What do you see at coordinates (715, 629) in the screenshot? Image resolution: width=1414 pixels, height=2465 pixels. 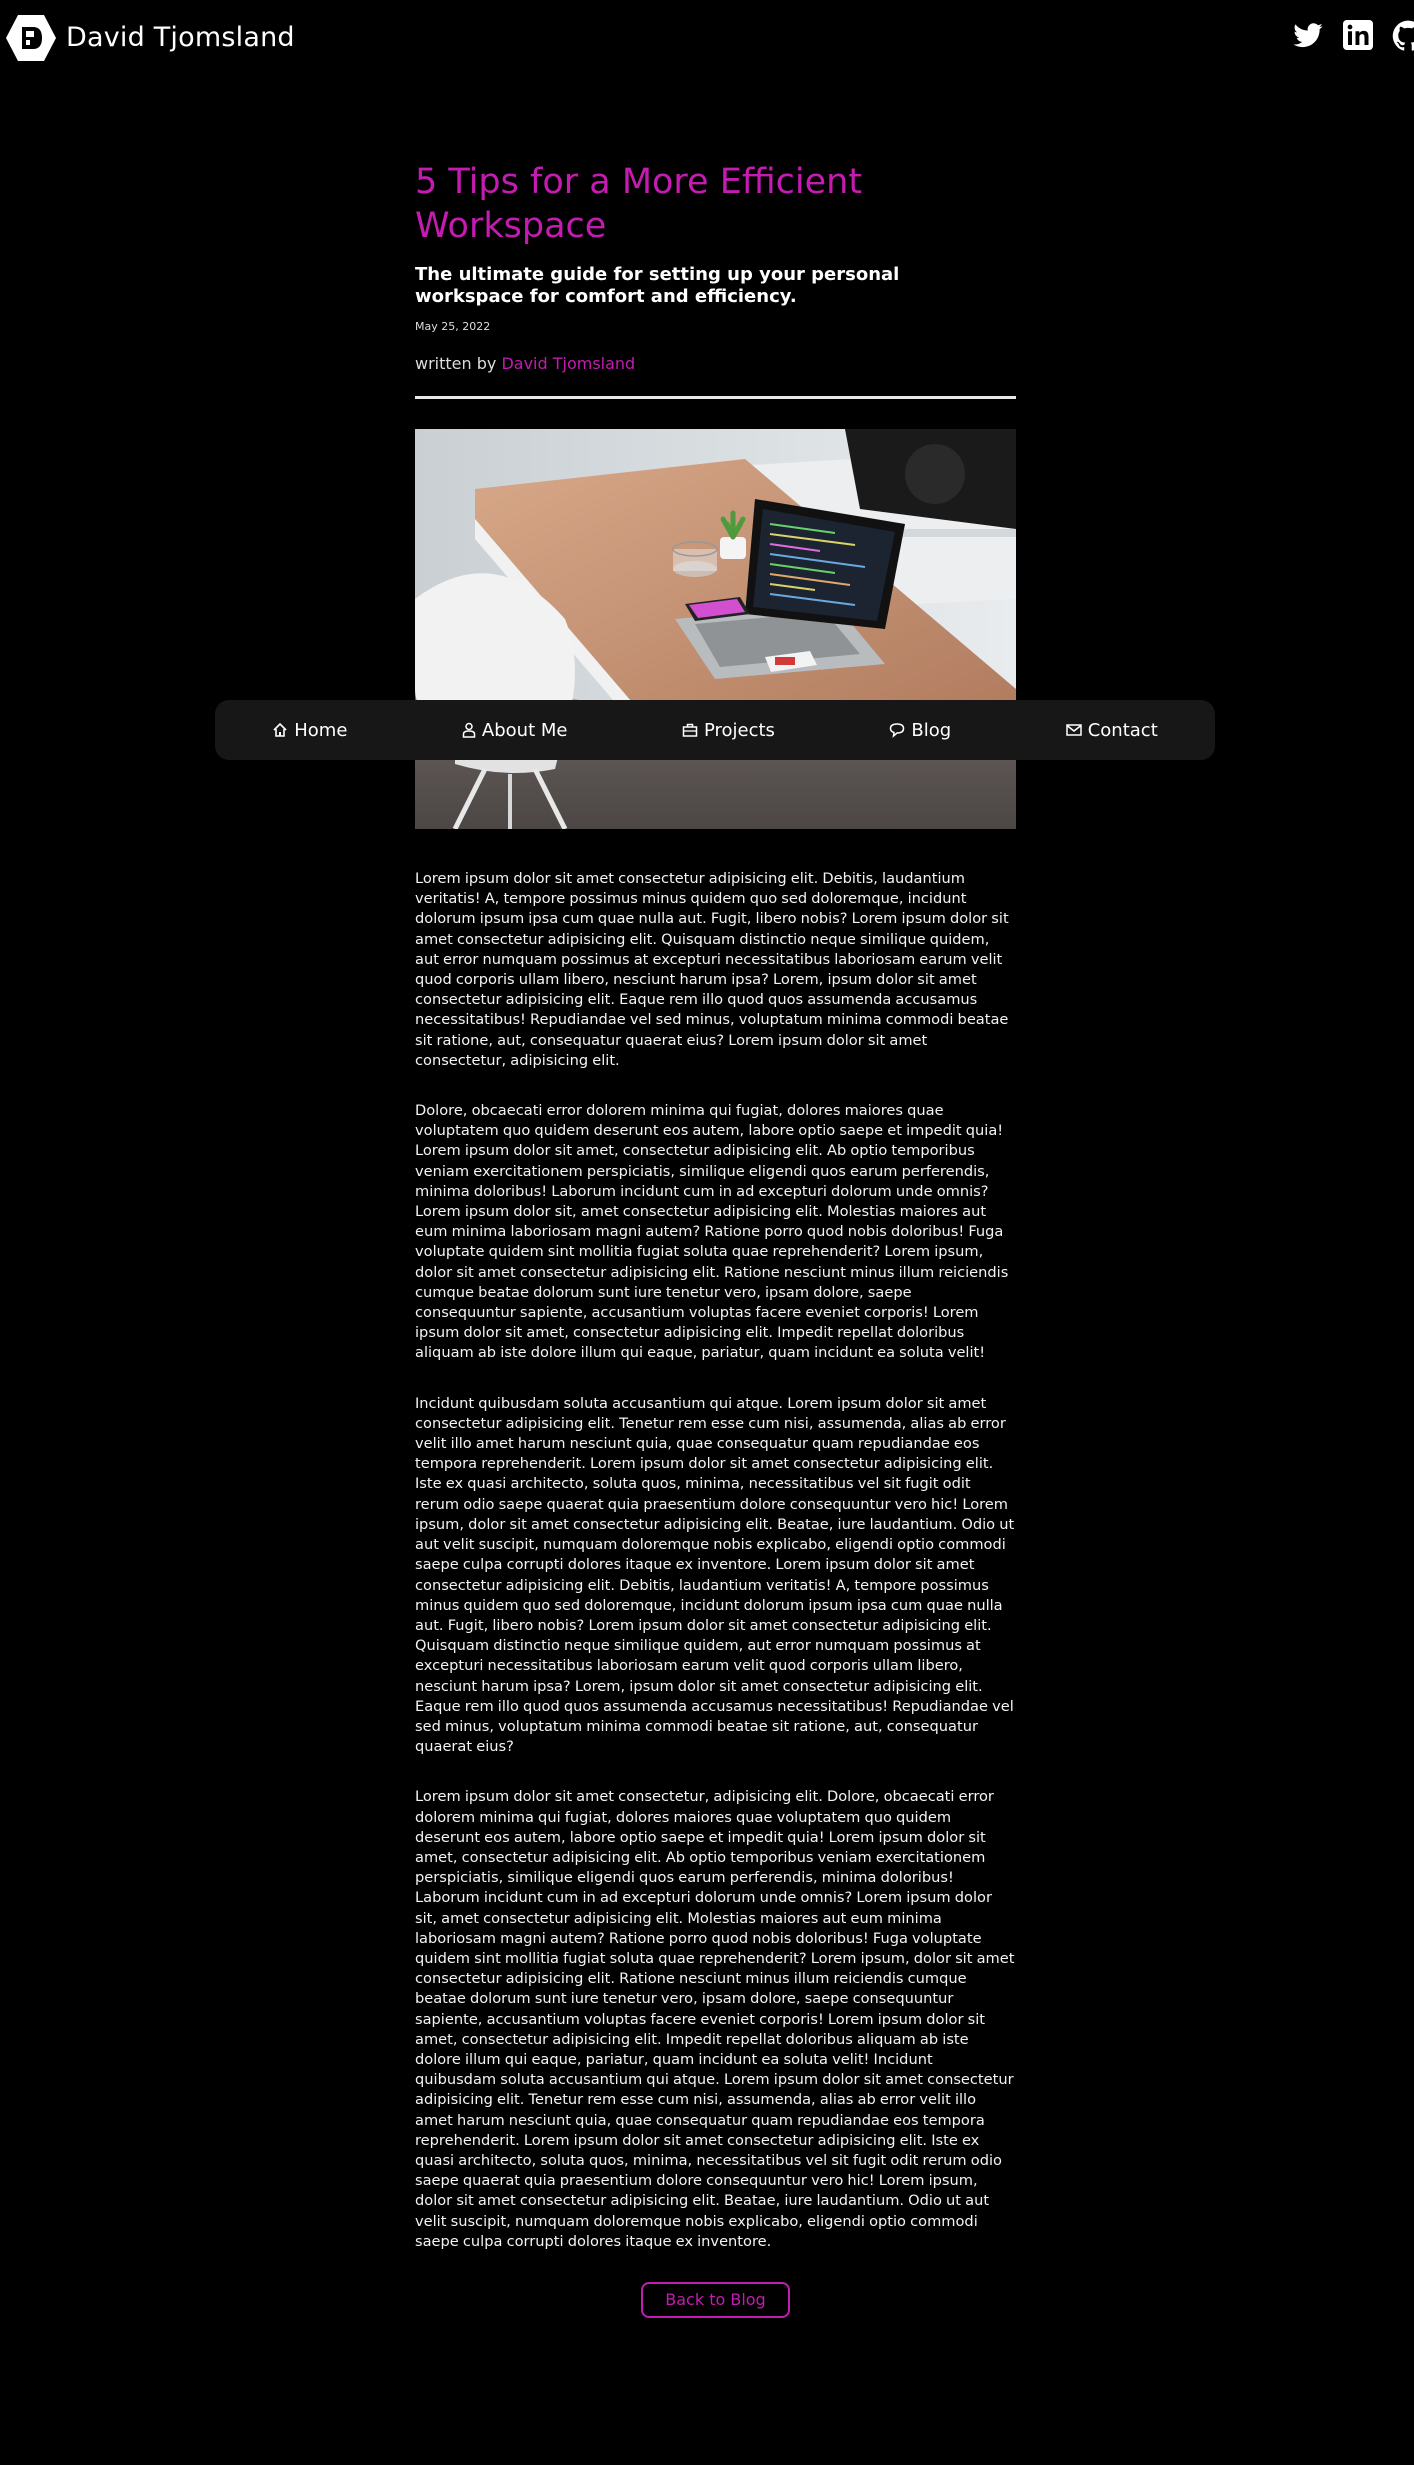 I see `hero-image` at bounding box center [715, 629].